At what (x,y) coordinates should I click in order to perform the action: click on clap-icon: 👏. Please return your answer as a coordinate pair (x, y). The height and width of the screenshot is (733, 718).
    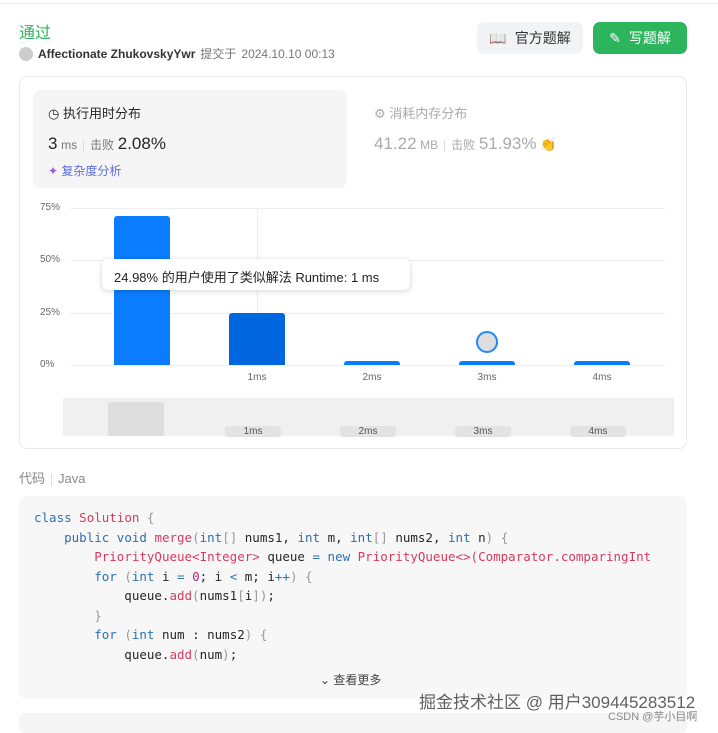
    Looking at the image, I should click on (548, 144).